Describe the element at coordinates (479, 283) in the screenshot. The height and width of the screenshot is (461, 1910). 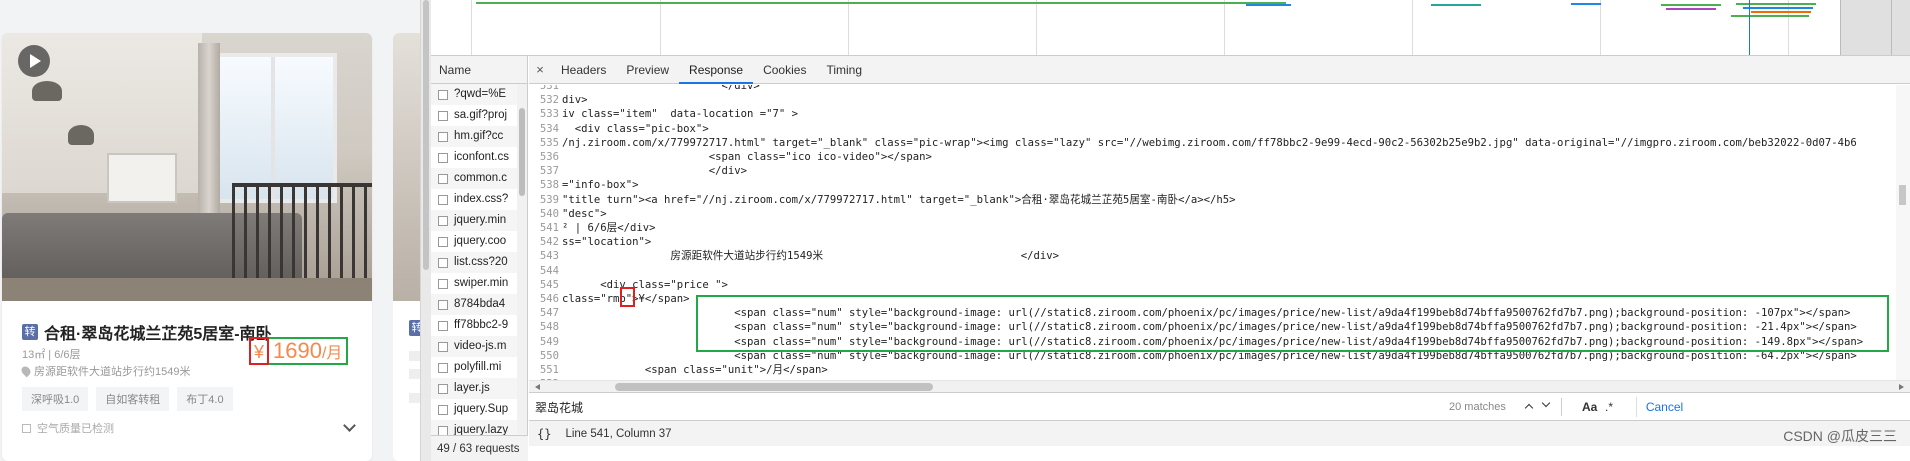
I see `request-row: swiper.min` at that location.